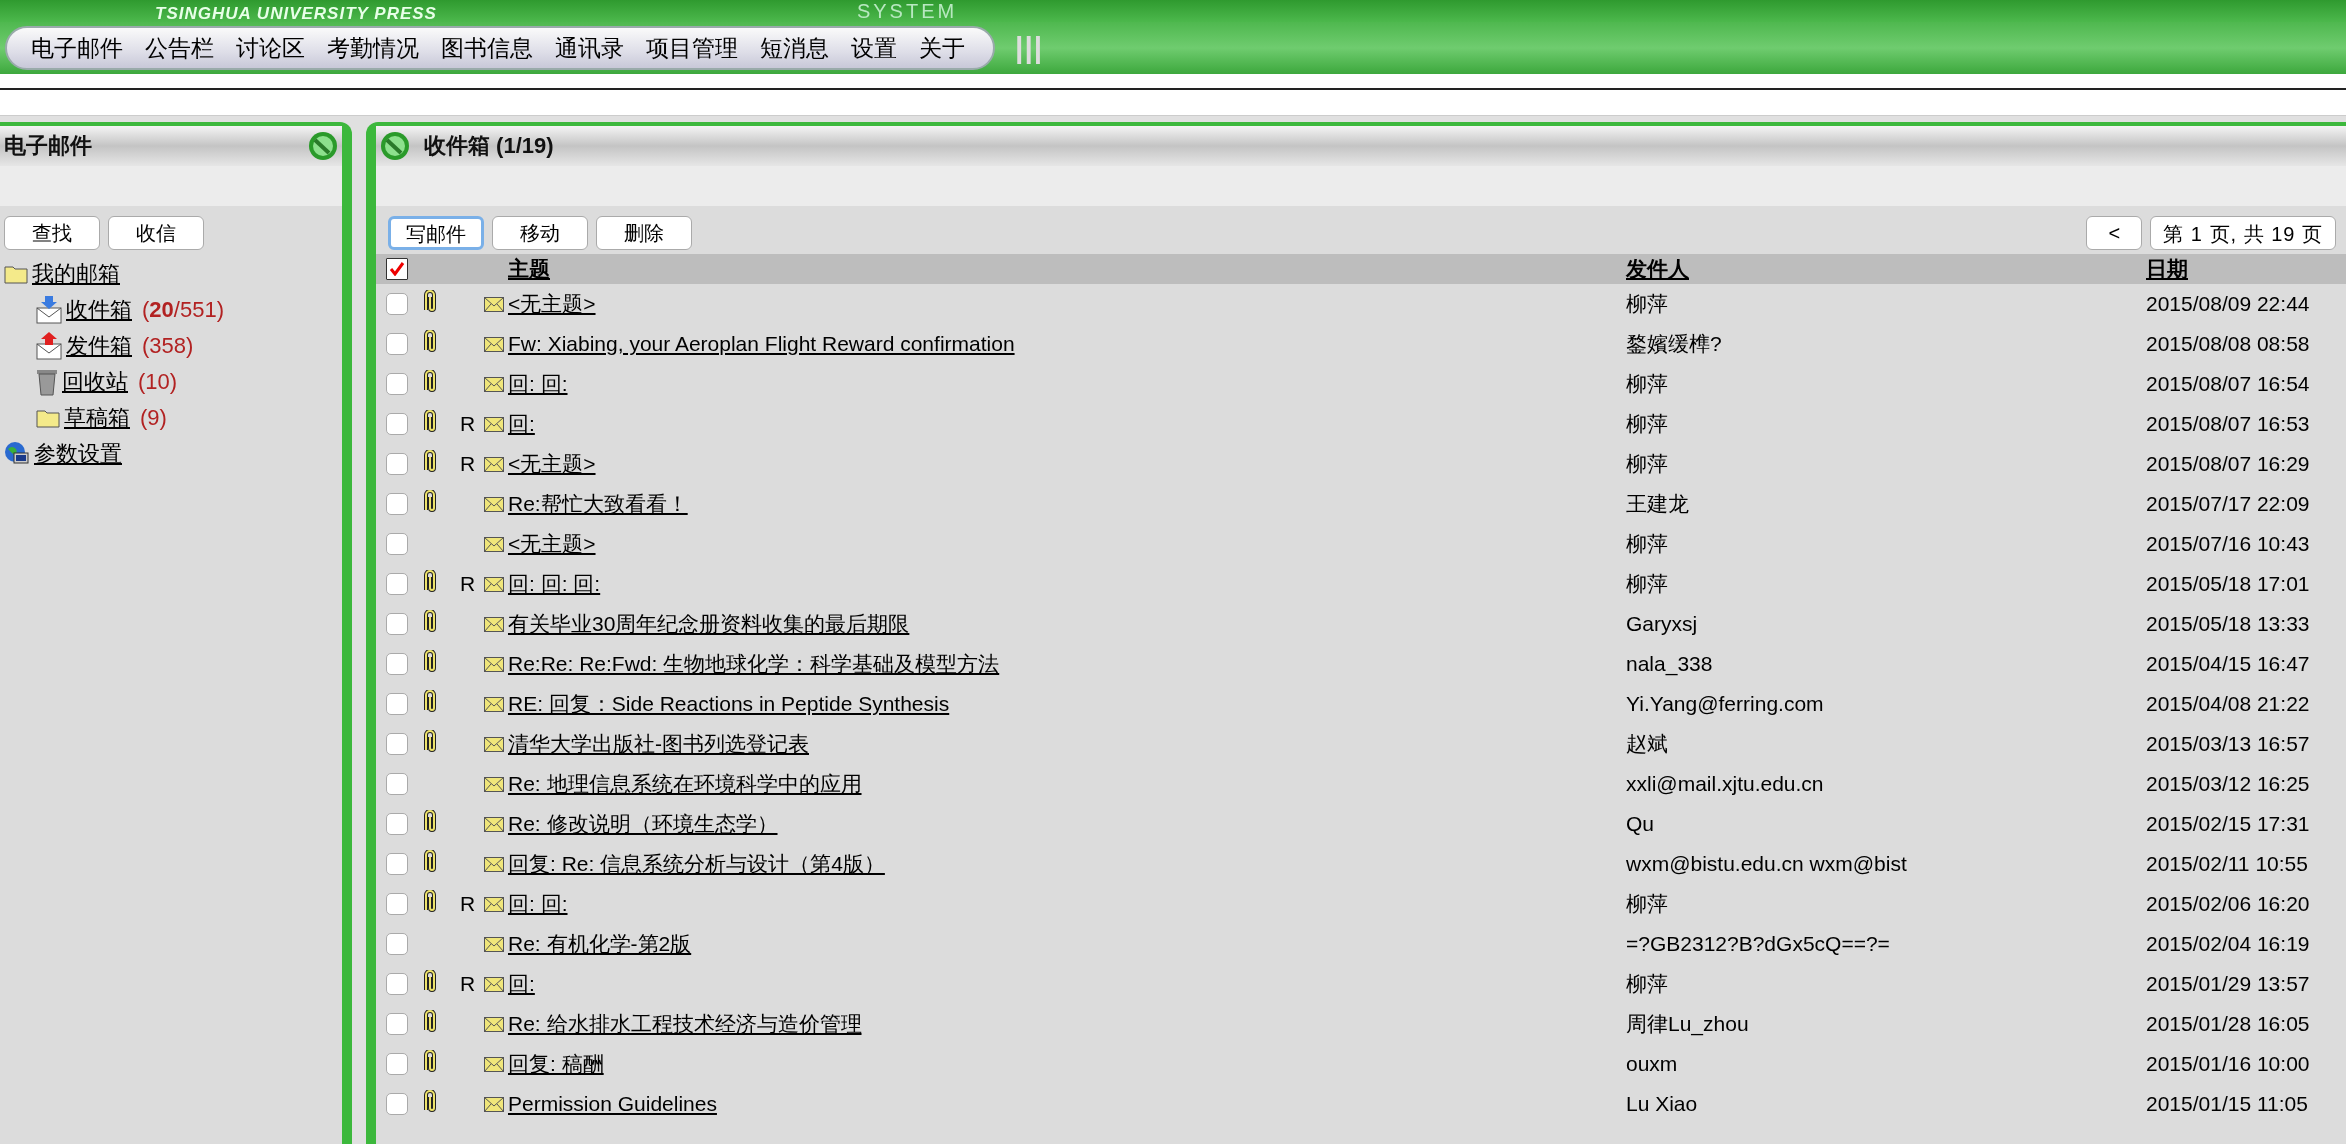 This screenshot has width=2346, height=1144. I want to click on select-all-checkbox, so click(397, 269).